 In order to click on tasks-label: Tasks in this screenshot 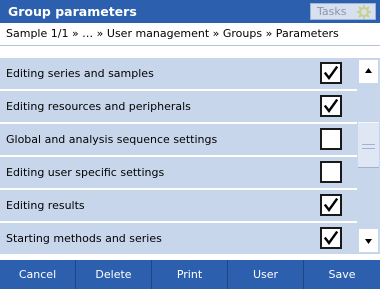, I will do `click(332, 11)`.